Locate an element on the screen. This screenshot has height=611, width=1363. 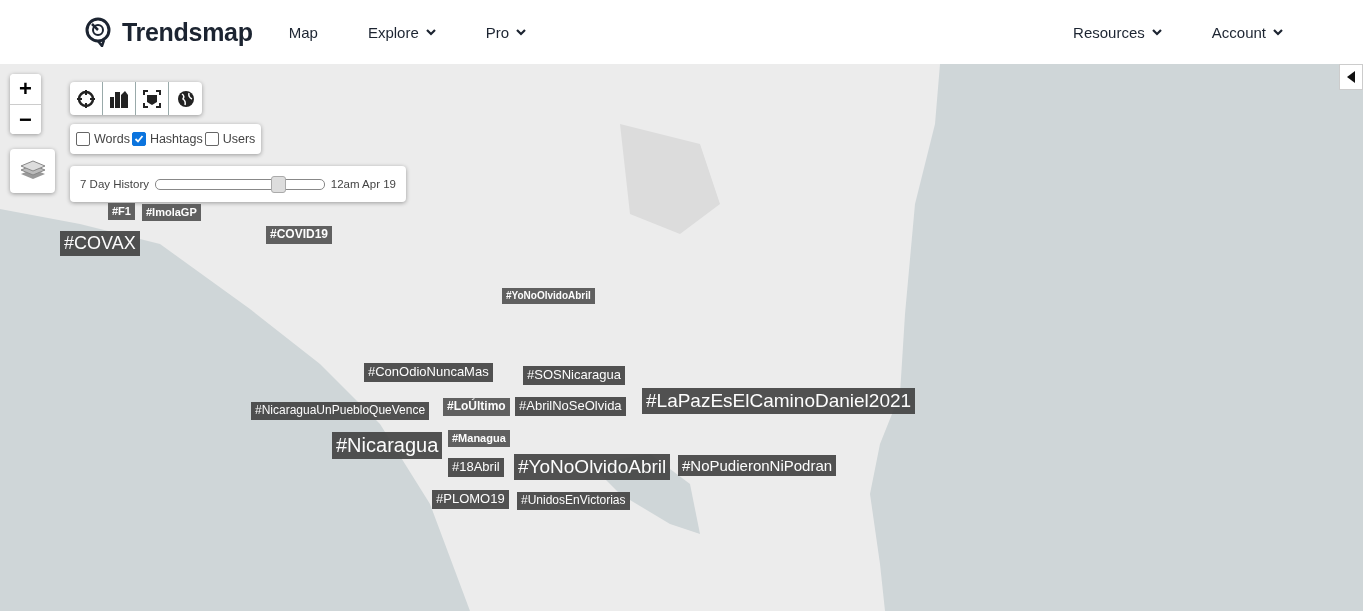
filter-label: Hashtags is located at coordinates (176, 139).